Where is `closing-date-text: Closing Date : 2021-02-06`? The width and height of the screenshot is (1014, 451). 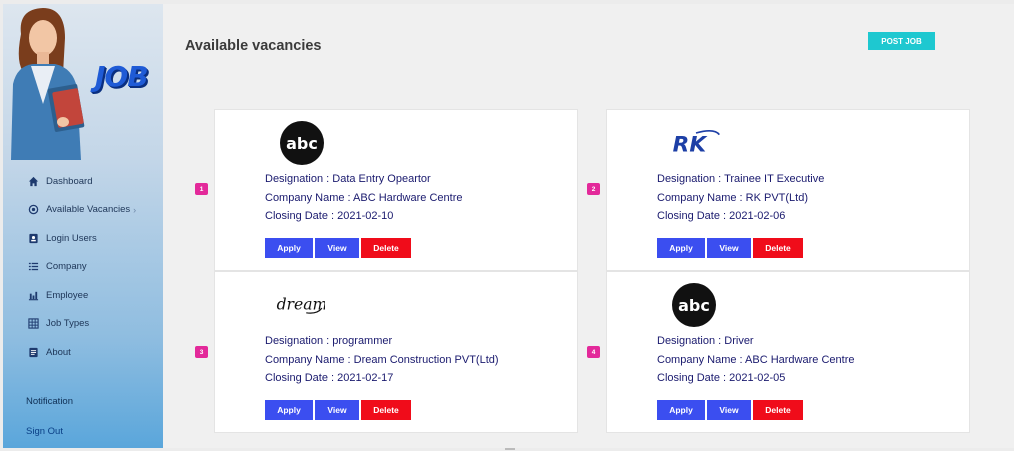
closing-date-text: Closing Date : 2021-02-06 is located at coordinates (721, 216).